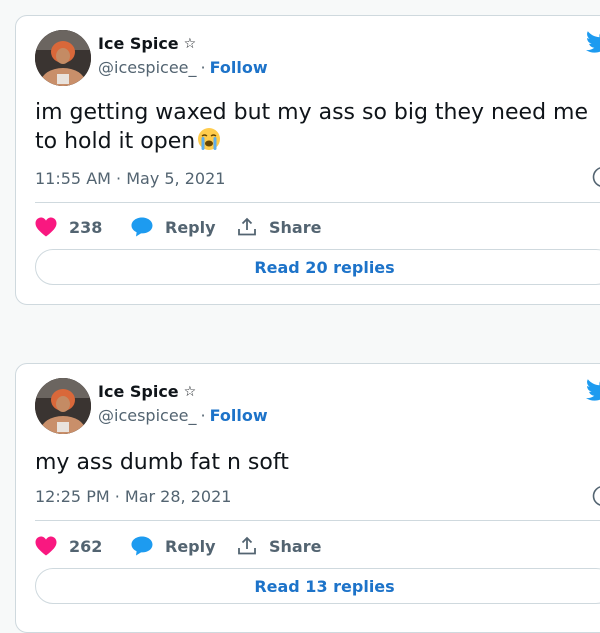  What do you see at coordinates (85, 546) in the screenshot?
I see `like-count: 262` at bounding box center [85, 546].